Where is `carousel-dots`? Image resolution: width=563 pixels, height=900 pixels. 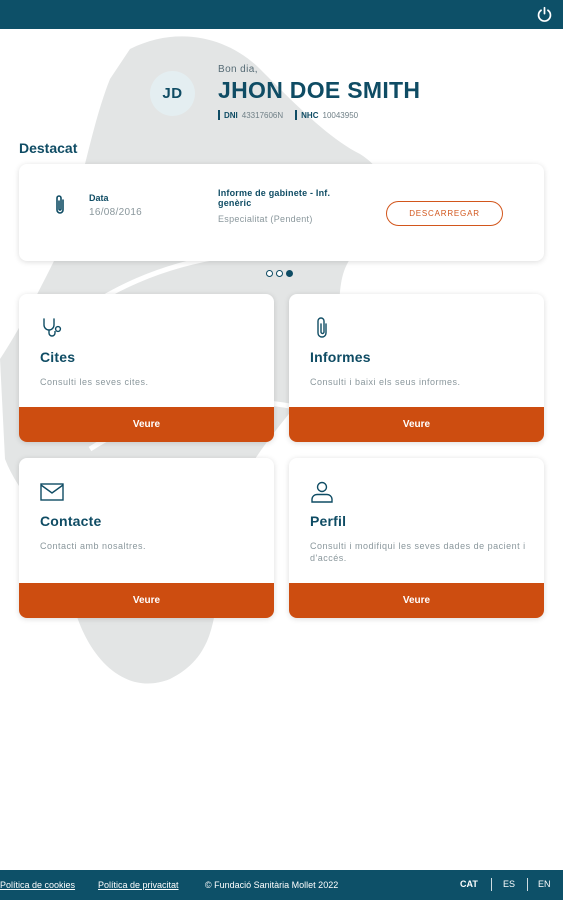 carousel-dots is located at coordinates (281, 273).